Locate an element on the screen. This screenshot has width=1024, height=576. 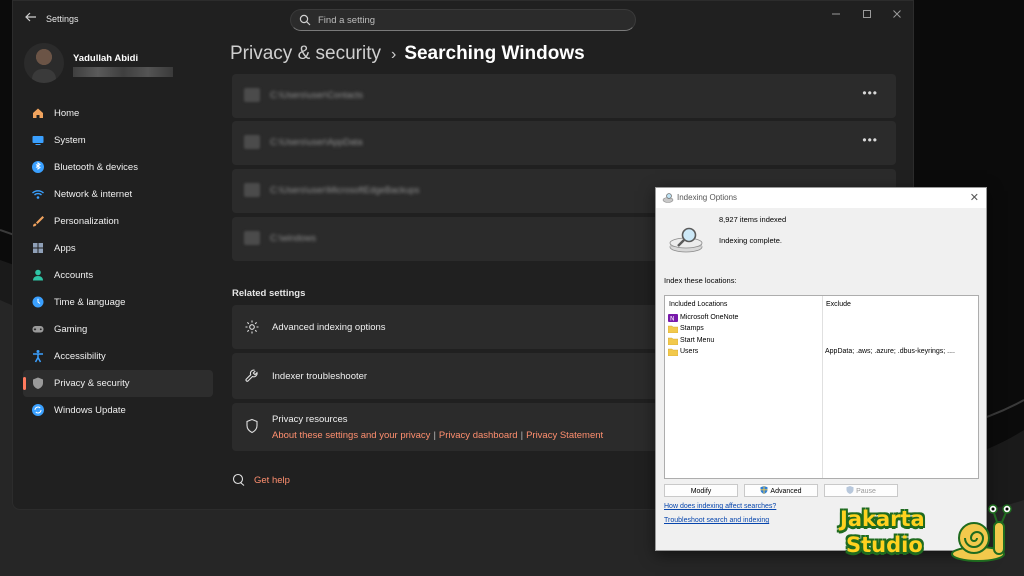
minimize-icon is located at coordinates (836, 14).